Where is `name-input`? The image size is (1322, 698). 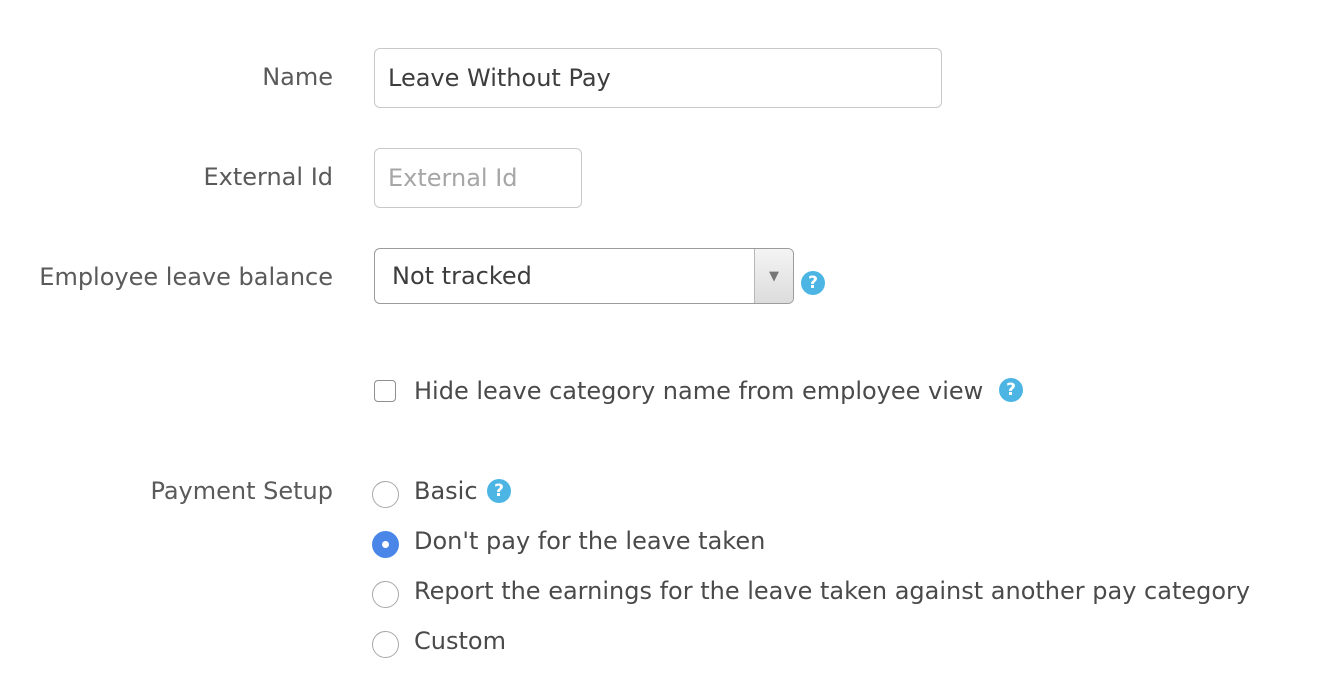
name-input is located at coordinates (658, 78).